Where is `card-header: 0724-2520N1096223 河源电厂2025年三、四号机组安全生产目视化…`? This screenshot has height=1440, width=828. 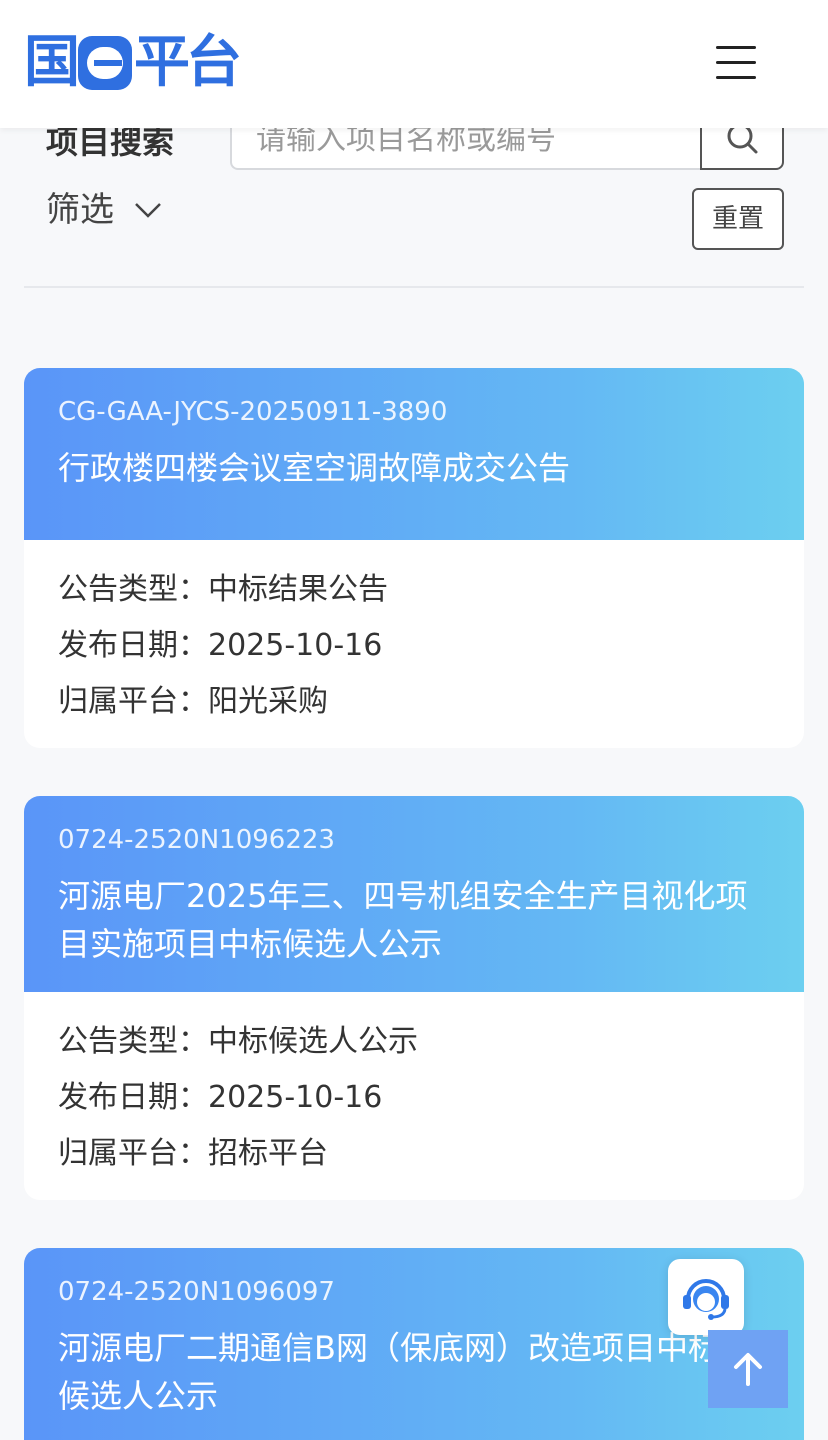
card-header: 0724-2520N1096223 河源电厂2025年三、四号机组安全生产目视化… is located at coordinates (414, 894).